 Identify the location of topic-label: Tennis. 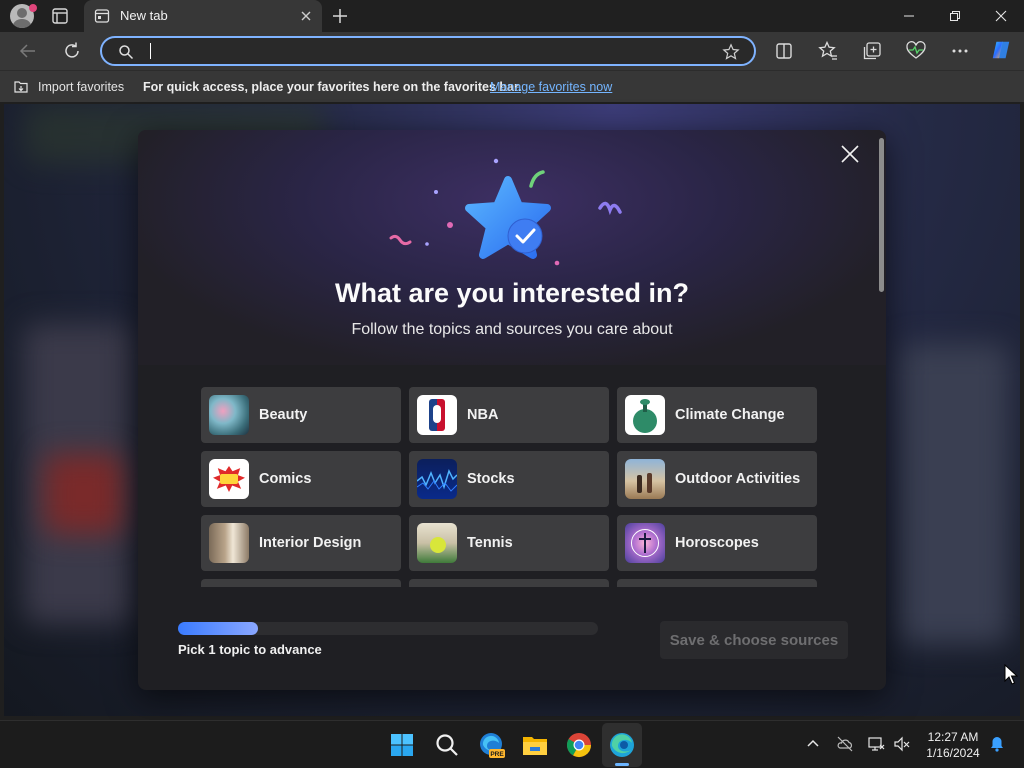
(490, 543).